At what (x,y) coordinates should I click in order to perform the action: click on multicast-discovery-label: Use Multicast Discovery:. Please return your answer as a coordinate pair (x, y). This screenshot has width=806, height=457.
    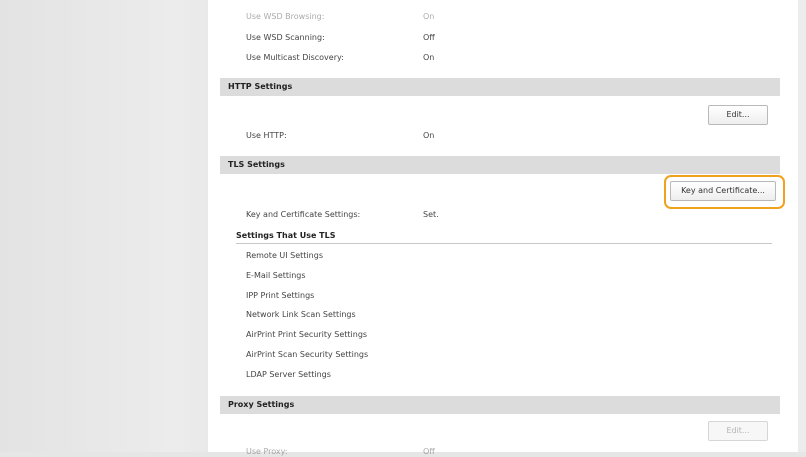
    Looking at the image, I should click on (295, 57).